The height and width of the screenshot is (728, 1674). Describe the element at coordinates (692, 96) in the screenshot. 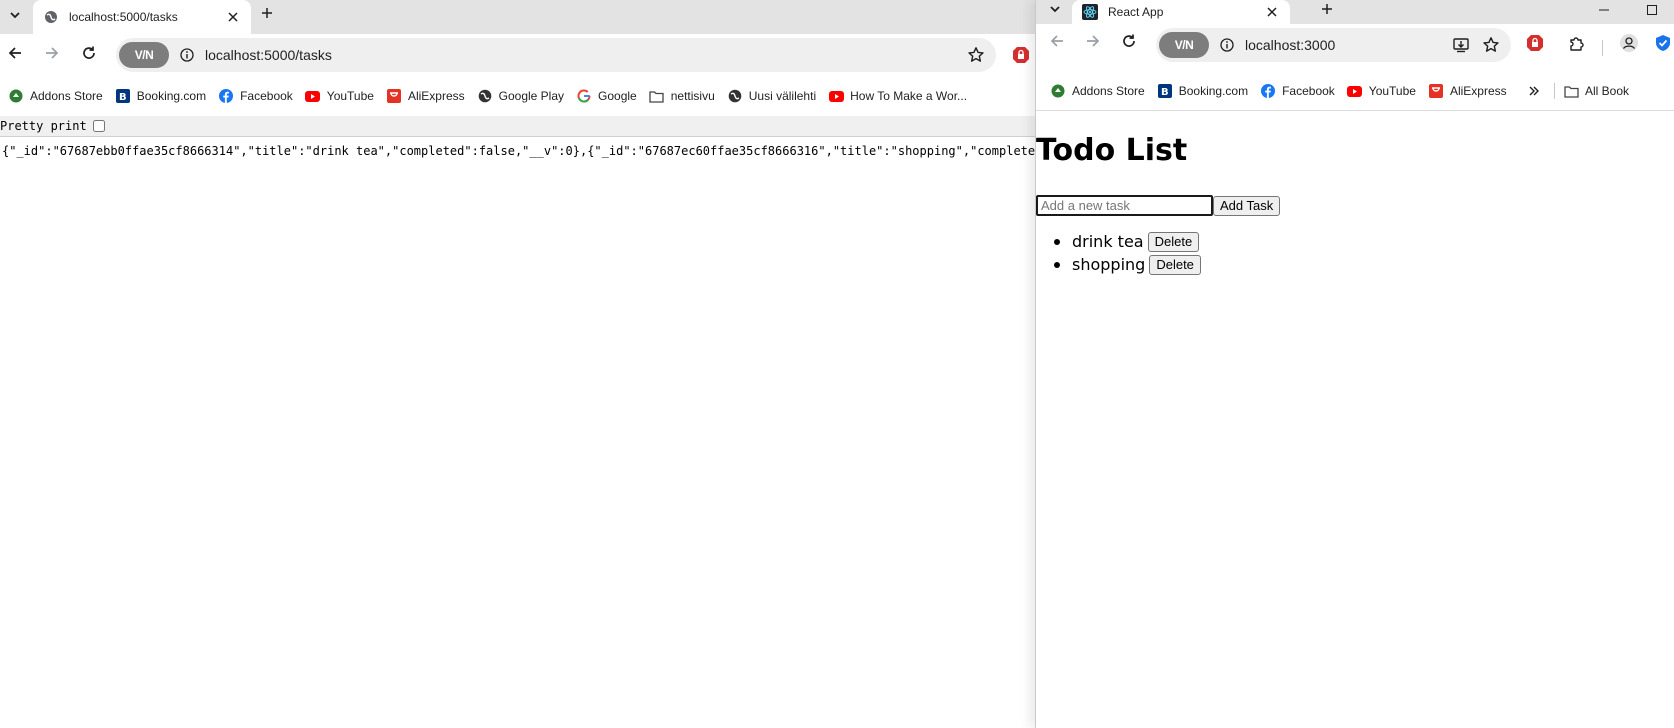

I see `bookmark-label: nettisivu` at that location.